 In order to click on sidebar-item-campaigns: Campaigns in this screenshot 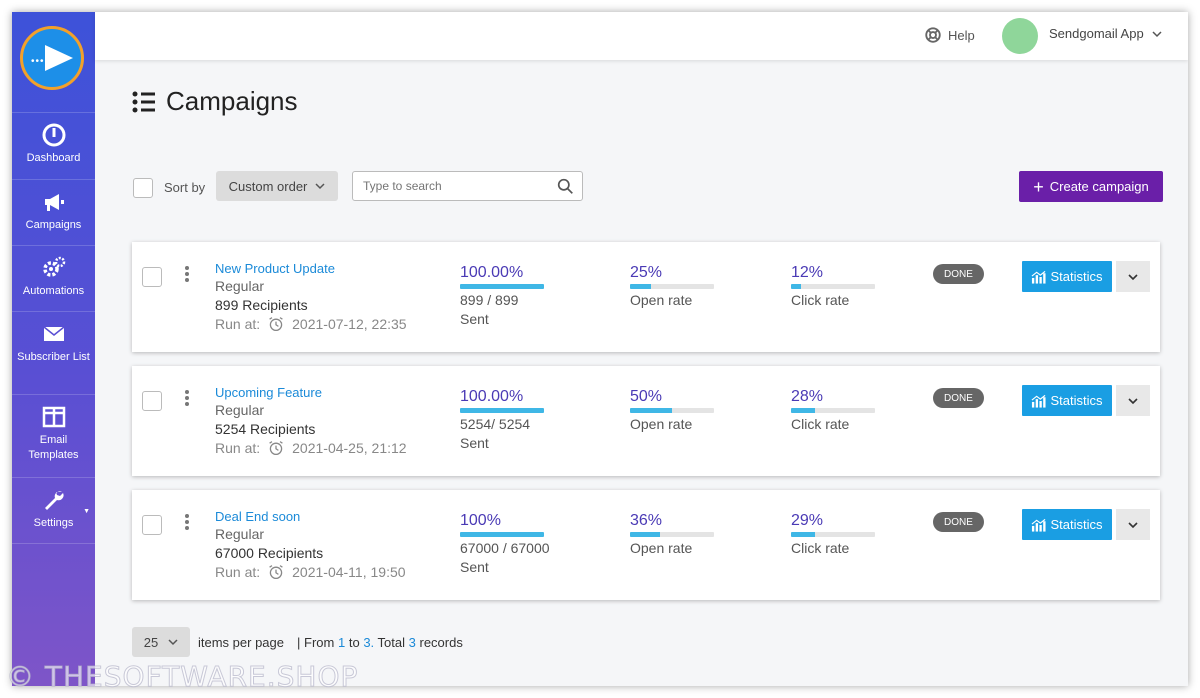, I will do `click(53, 212)`.